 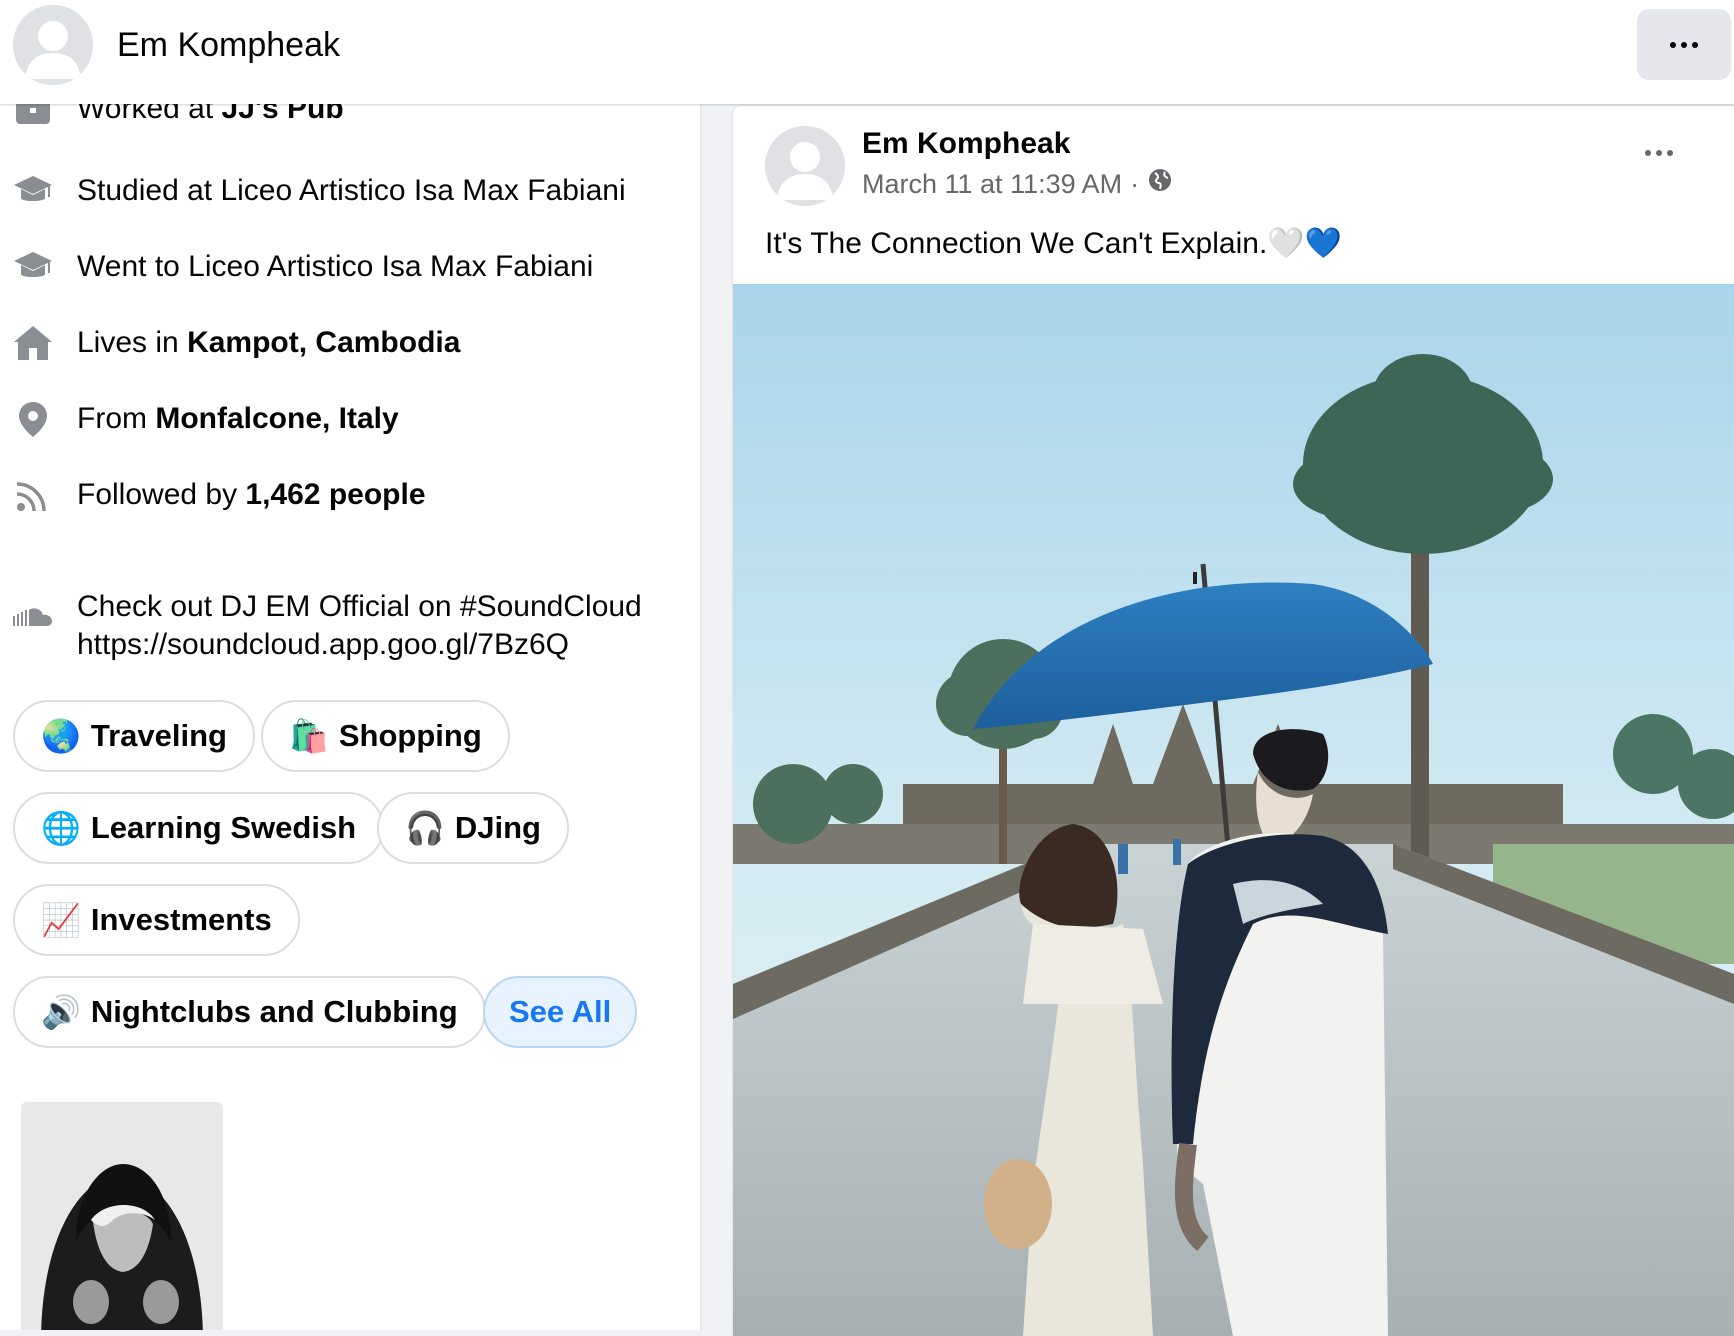 What do you see at coordinates (1053, 243) in the screenshot?
I see `post-text: It's The Connection We Can't Explain.🤍💙` at bounding box center [1053, 243].